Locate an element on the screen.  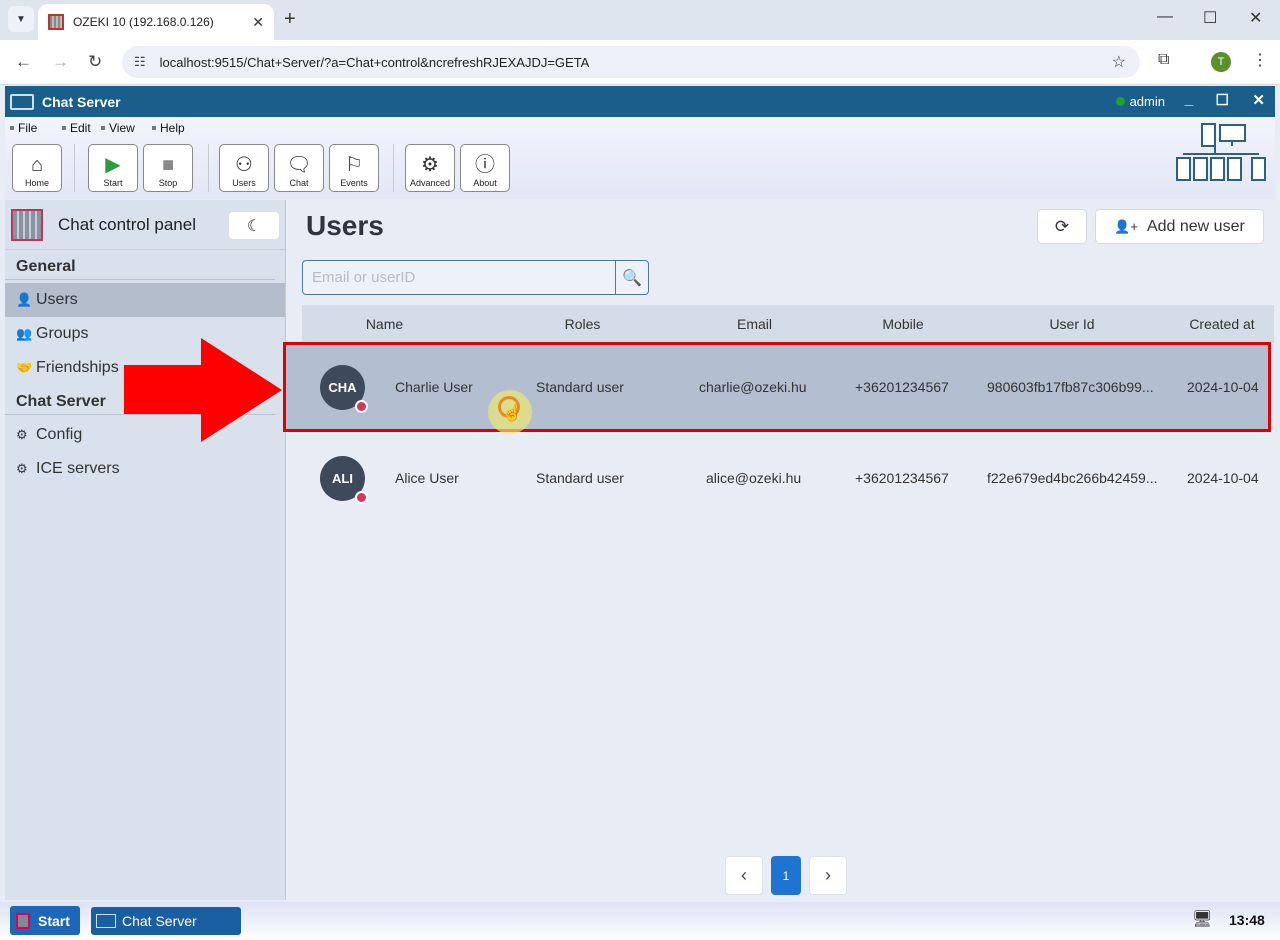
tab-list-button: ▼ is located at coordinates (21, 19).